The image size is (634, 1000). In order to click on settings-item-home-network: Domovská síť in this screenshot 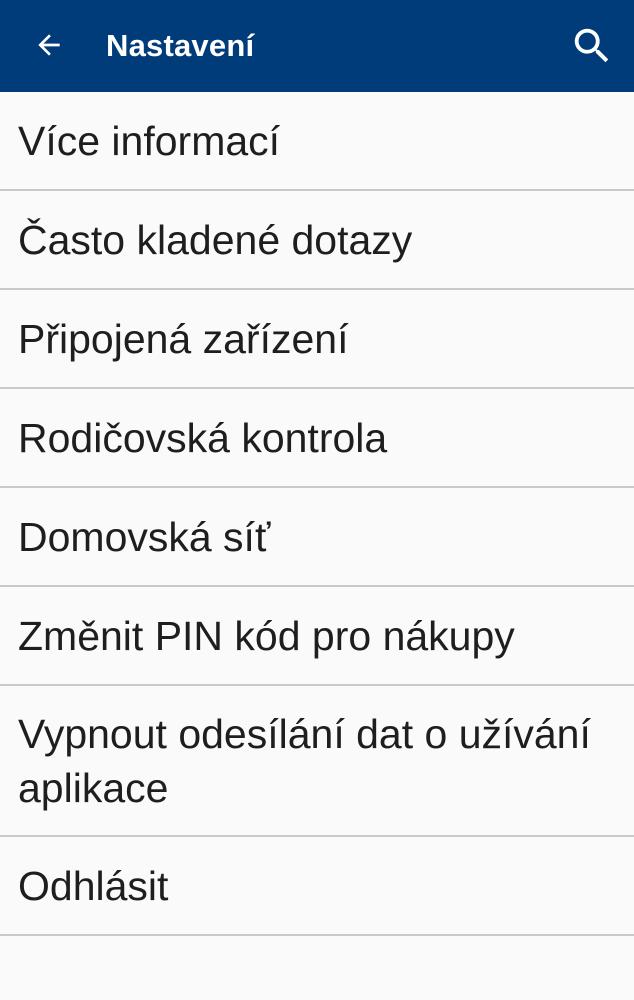, I will do `click(317, 537)`.